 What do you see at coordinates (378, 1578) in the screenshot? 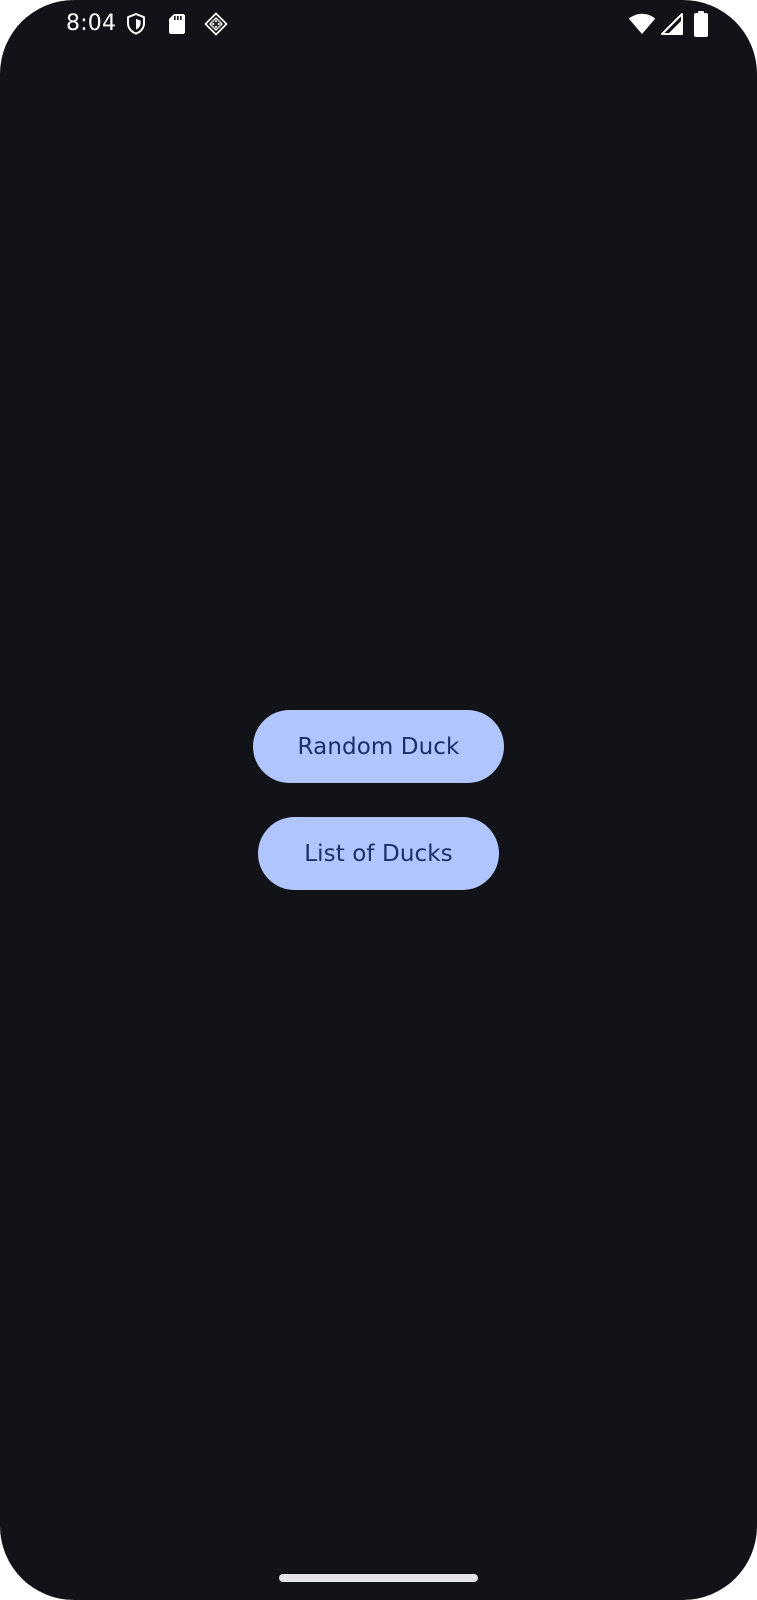
I see `home-indicator` at bounding box center [378, 1578].